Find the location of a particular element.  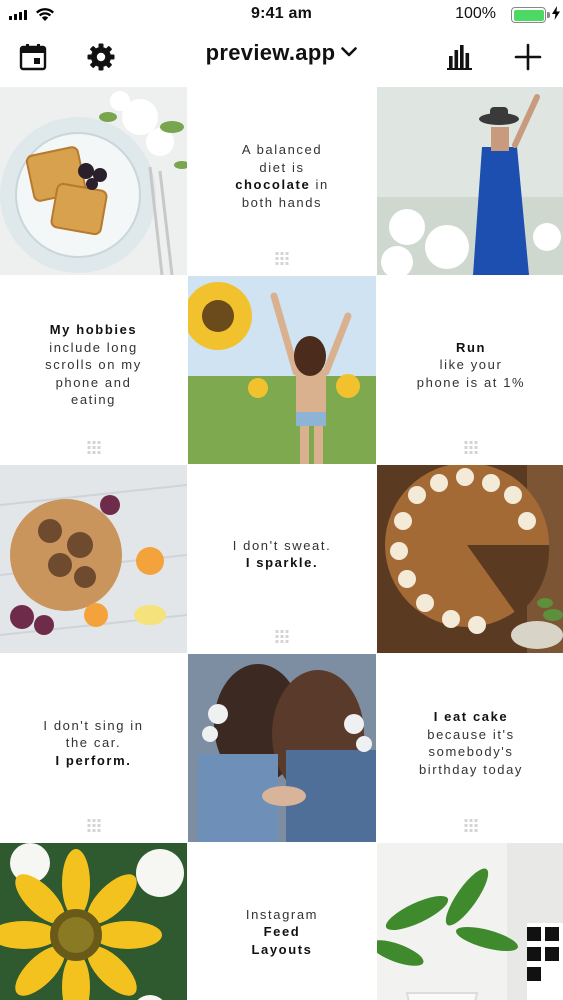

quote-line: Feed is located at coordinates (282, 932).